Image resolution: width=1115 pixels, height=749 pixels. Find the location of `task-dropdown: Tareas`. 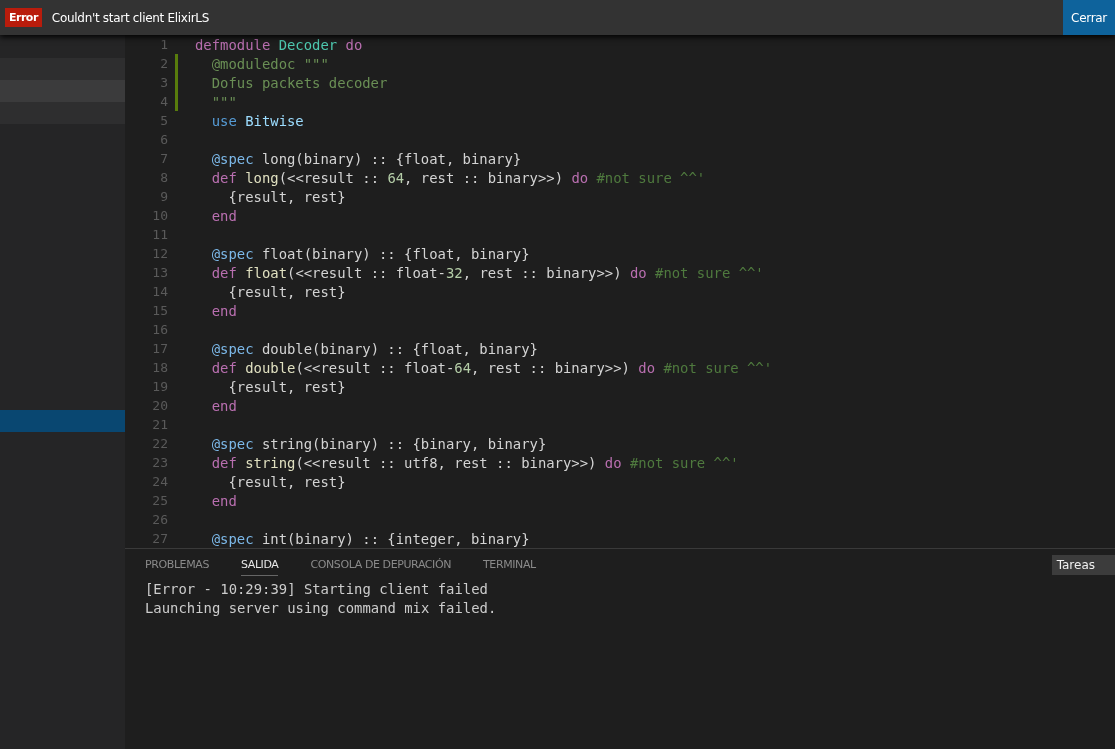

task-dropdown: Tareas is located at coordinates (1083, 565).